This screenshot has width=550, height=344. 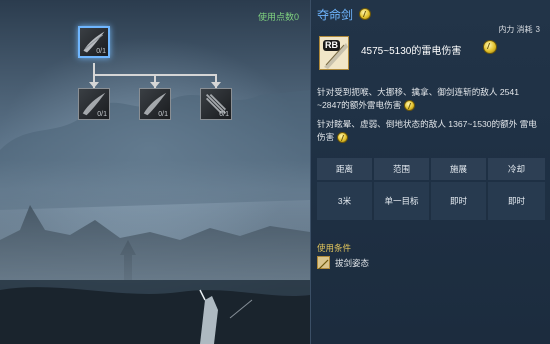 I want to click on condition-text: 拔剑姿态, so click(x=352, y=263).